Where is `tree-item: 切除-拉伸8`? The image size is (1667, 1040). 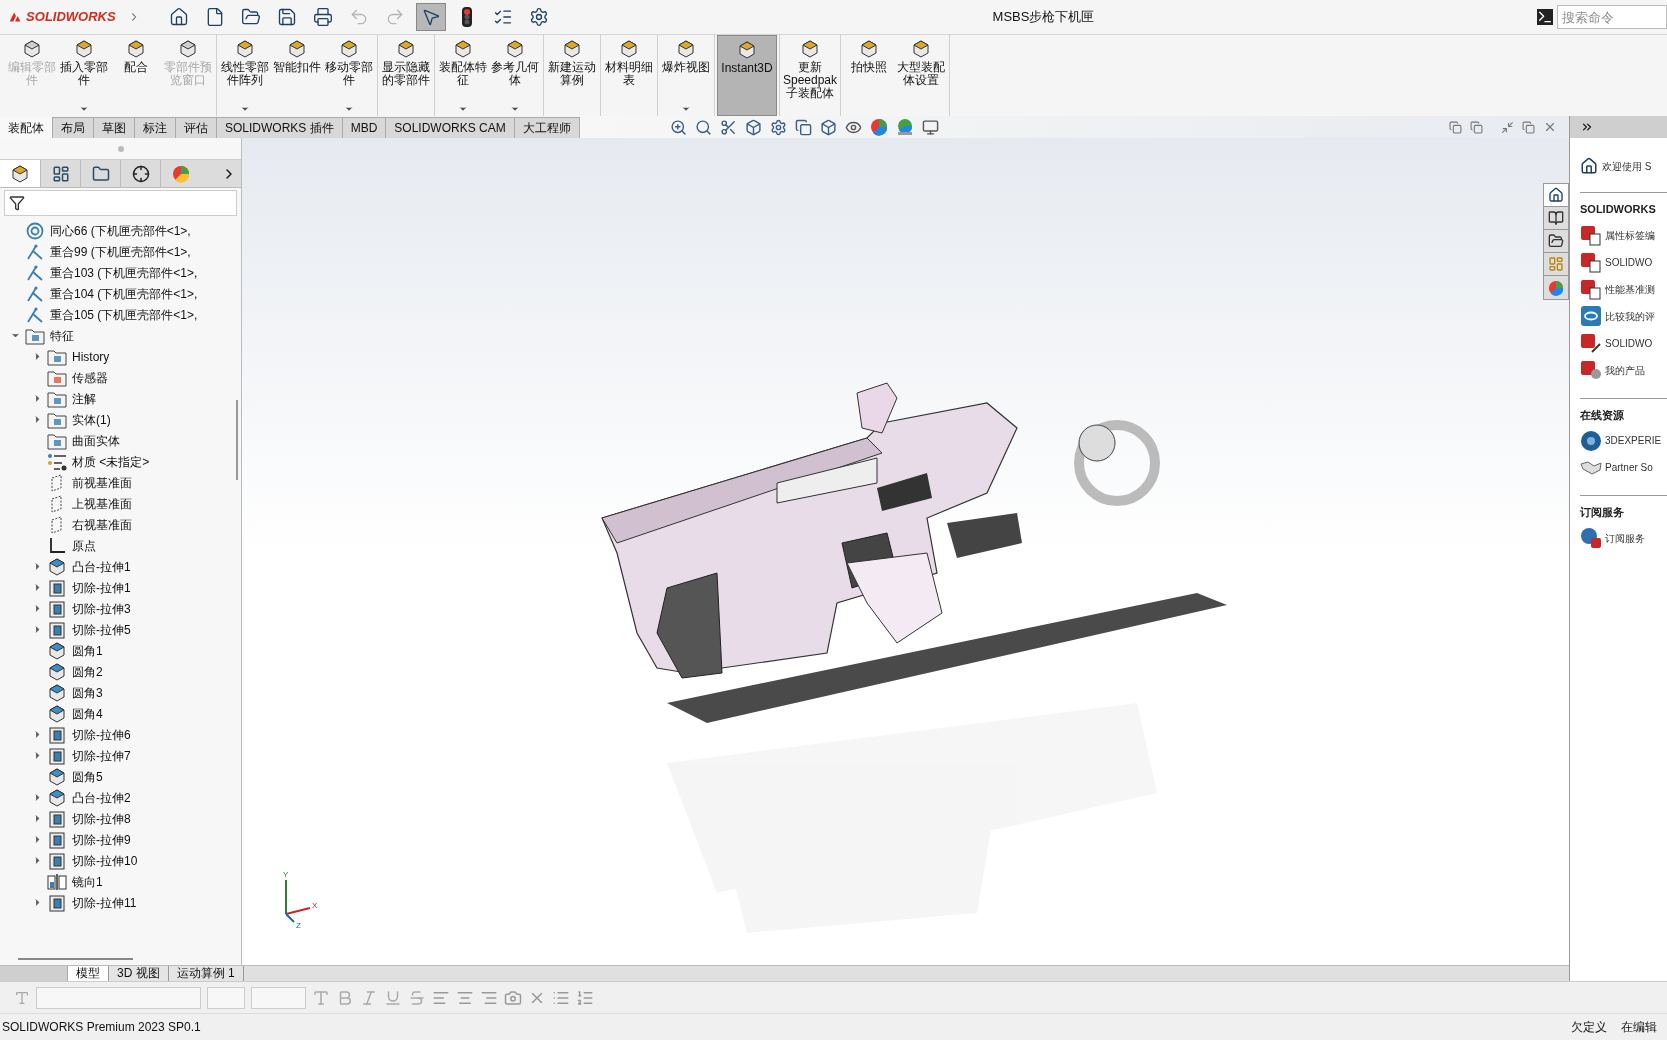 tree-item: 切除-拉伸8 is located at coordinates (101, 818).